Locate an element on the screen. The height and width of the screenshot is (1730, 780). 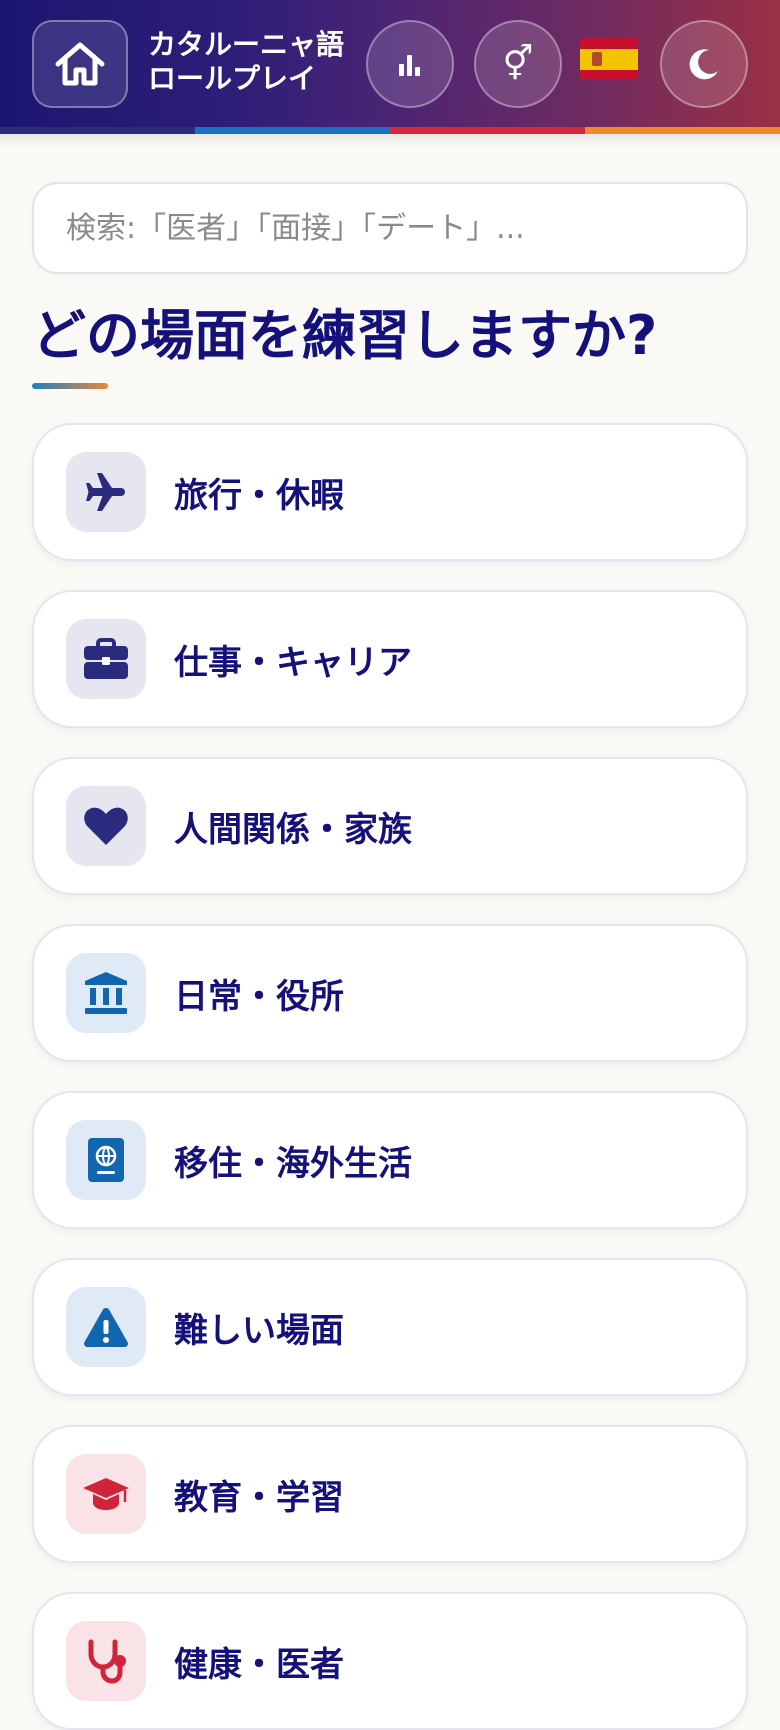
search-input is located at coordinates (390, 228).